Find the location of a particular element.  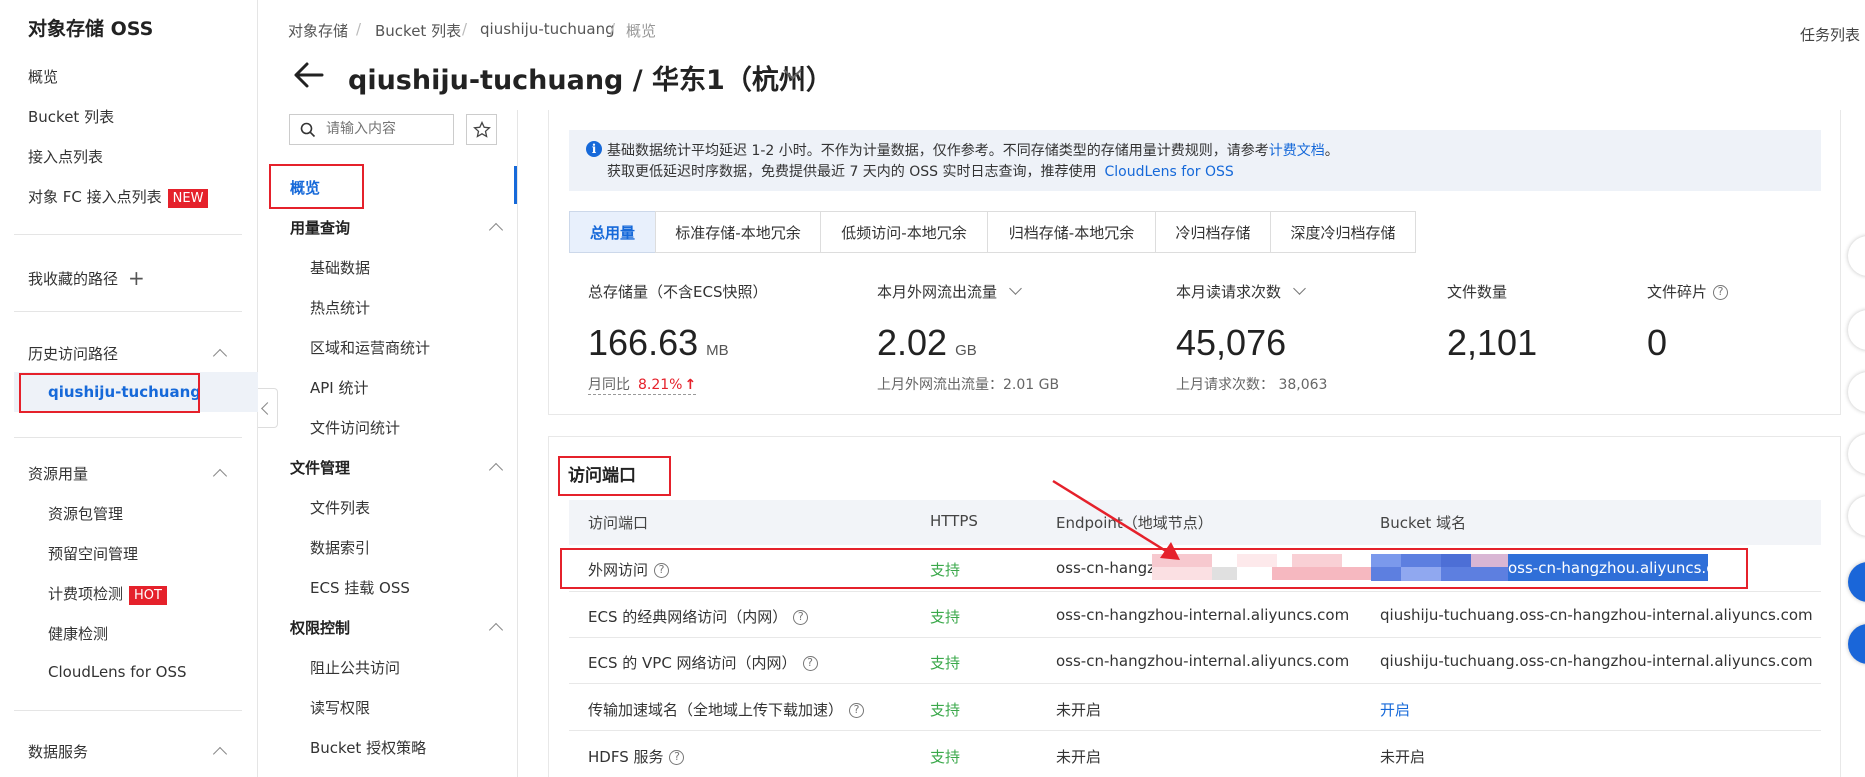

nav-item-file-list: 文件列表 is located at coordinates (340, 507).